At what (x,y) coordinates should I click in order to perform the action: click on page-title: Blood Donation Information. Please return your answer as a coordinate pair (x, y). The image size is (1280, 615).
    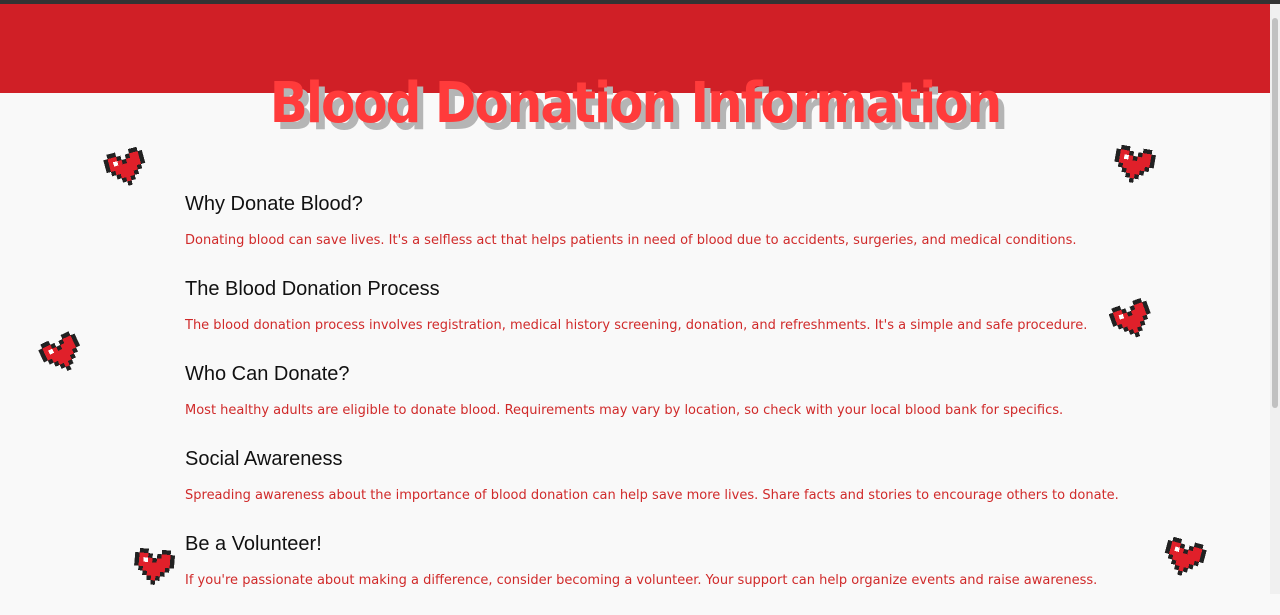
    Looking at the image, I should click on (636, 103).